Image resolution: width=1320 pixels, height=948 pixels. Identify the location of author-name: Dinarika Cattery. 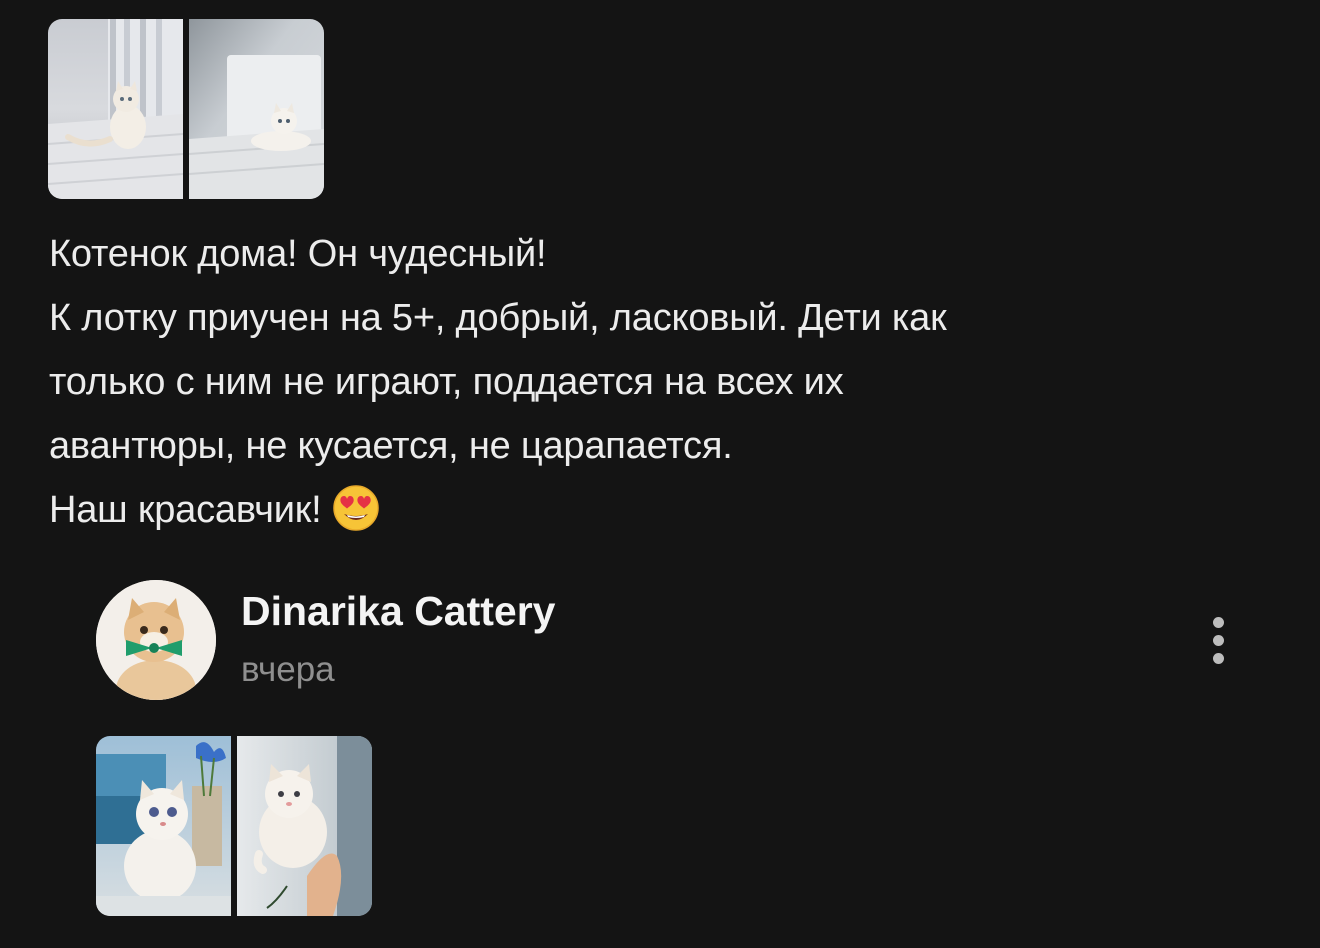
(398, 611).